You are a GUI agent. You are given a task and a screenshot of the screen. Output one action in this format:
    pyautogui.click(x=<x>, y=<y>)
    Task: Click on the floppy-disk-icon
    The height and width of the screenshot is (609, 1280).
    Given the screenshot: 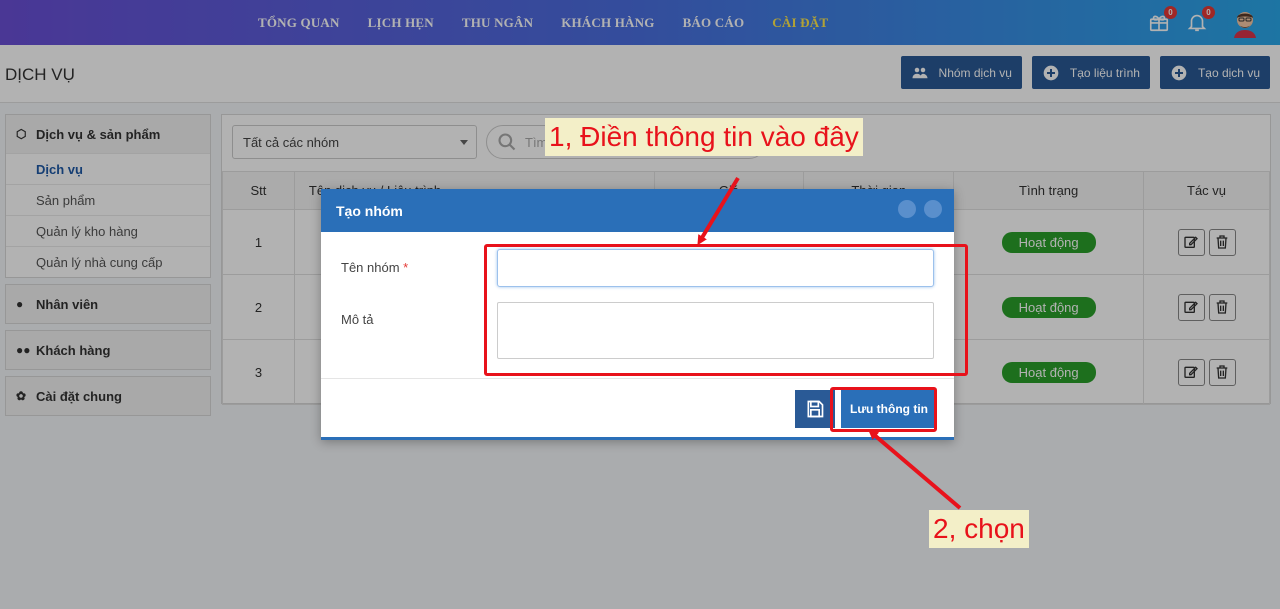 What is the action you would take?
    pyautogui.click(x=815, y=409)
    